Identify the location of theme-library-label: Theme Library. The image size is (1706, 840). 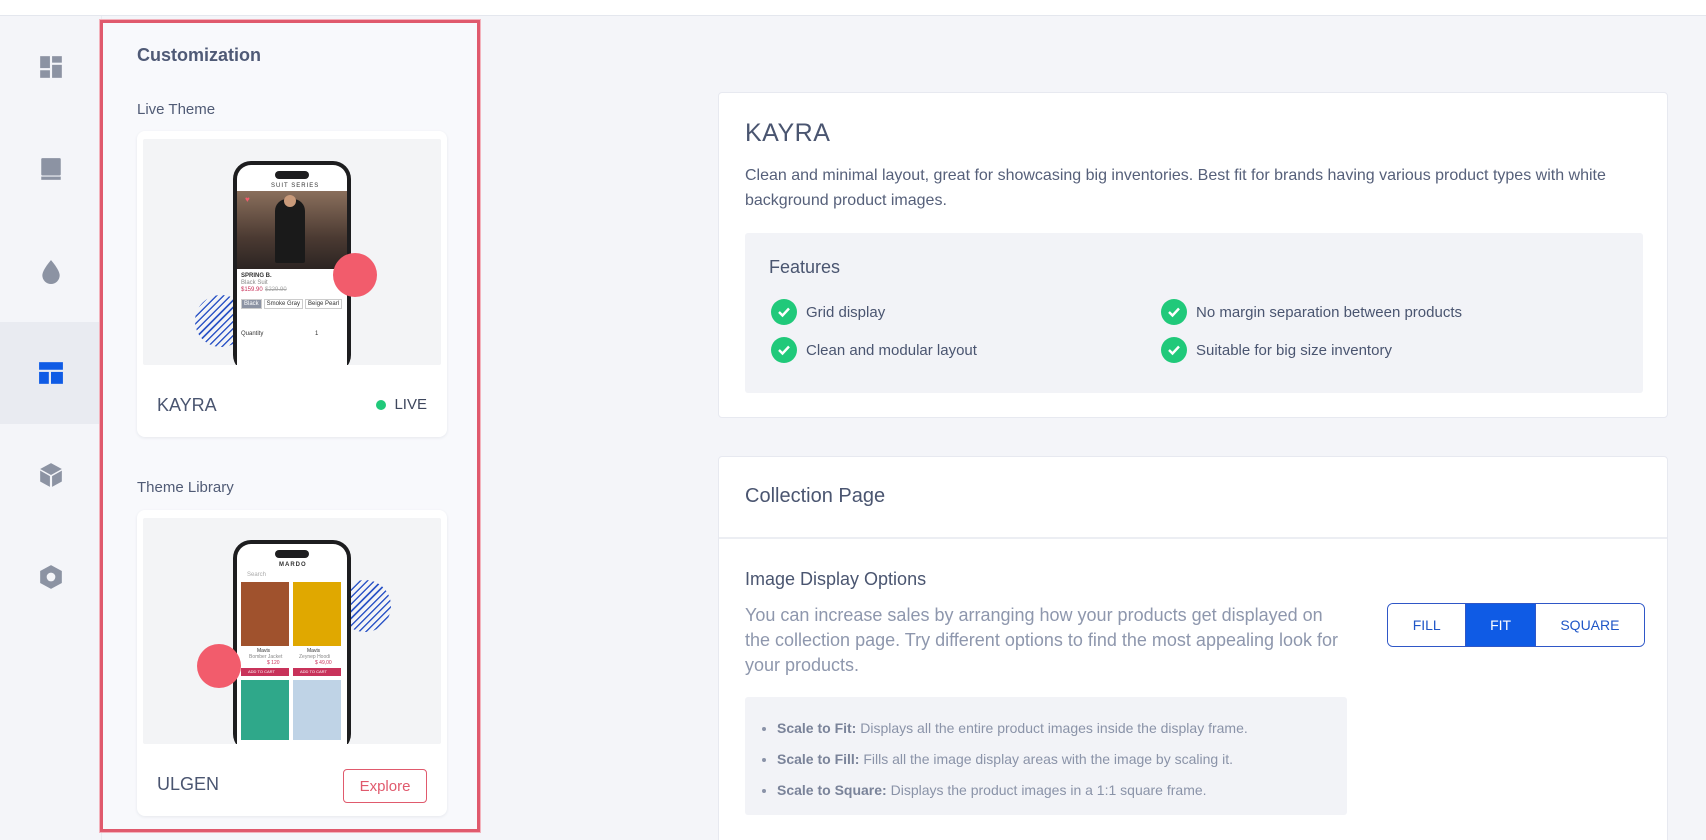
(185, 487).